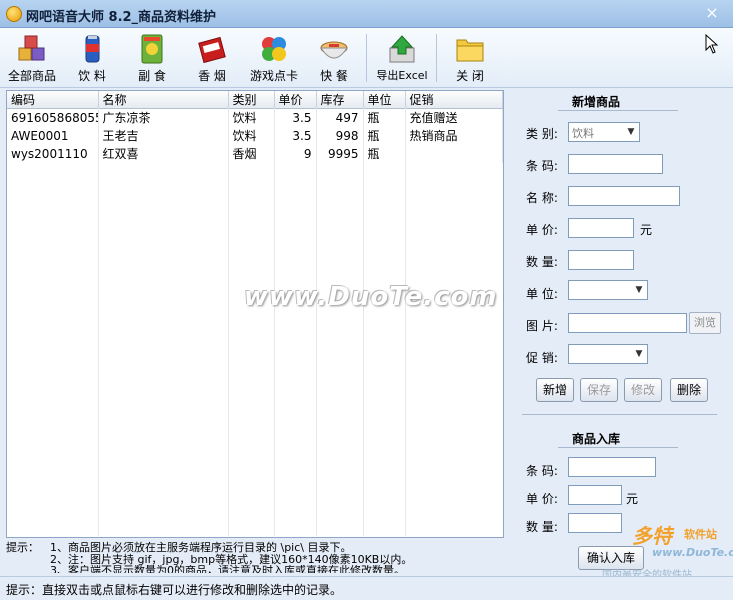 The width and height of the screenshot is (733, 600). I want to click on unit-select: ▼, so click(608, 290).